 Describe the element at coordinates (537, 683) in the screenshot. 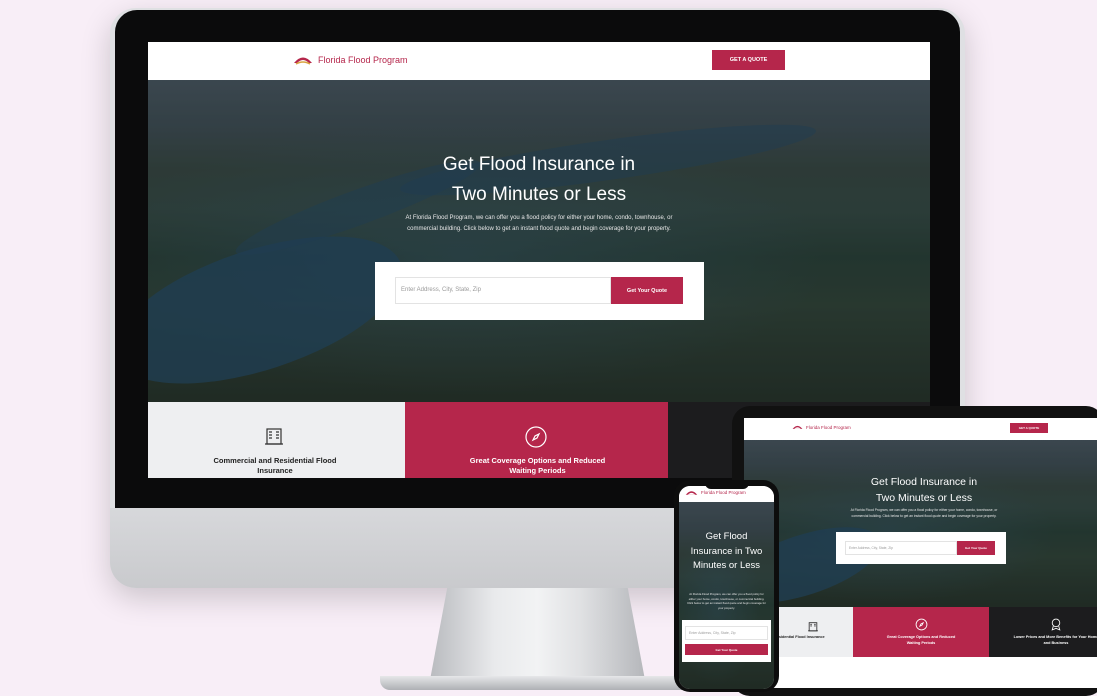

I see `imac-stand-base` at that location.